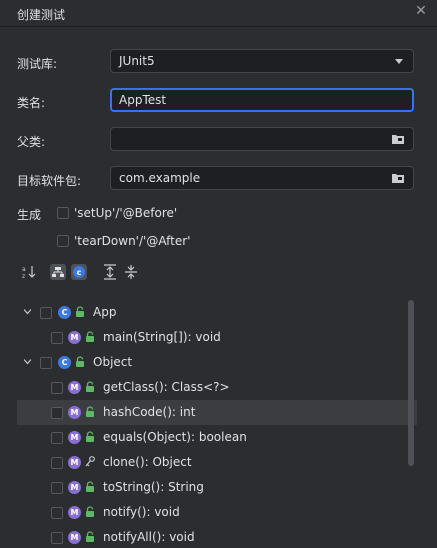 The width and height of the screenshot is (437, 548). I want to click on key-icon, so click(90, 461).